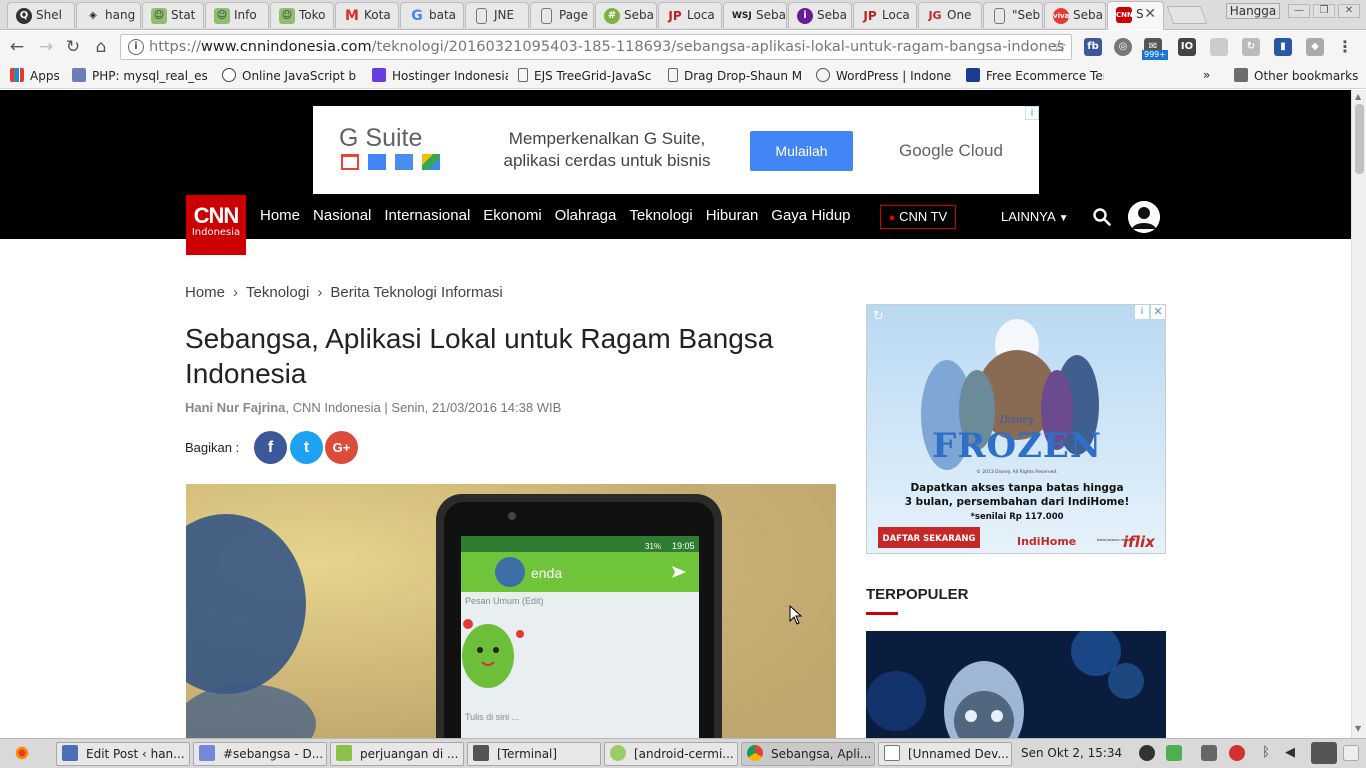 The width and height of the screenshot is (1366, 768). What do you see at coordinates (342, 215) in the screenshot?
I see `nav-item-nasional: Nasional` at bounding box center [342, 215].